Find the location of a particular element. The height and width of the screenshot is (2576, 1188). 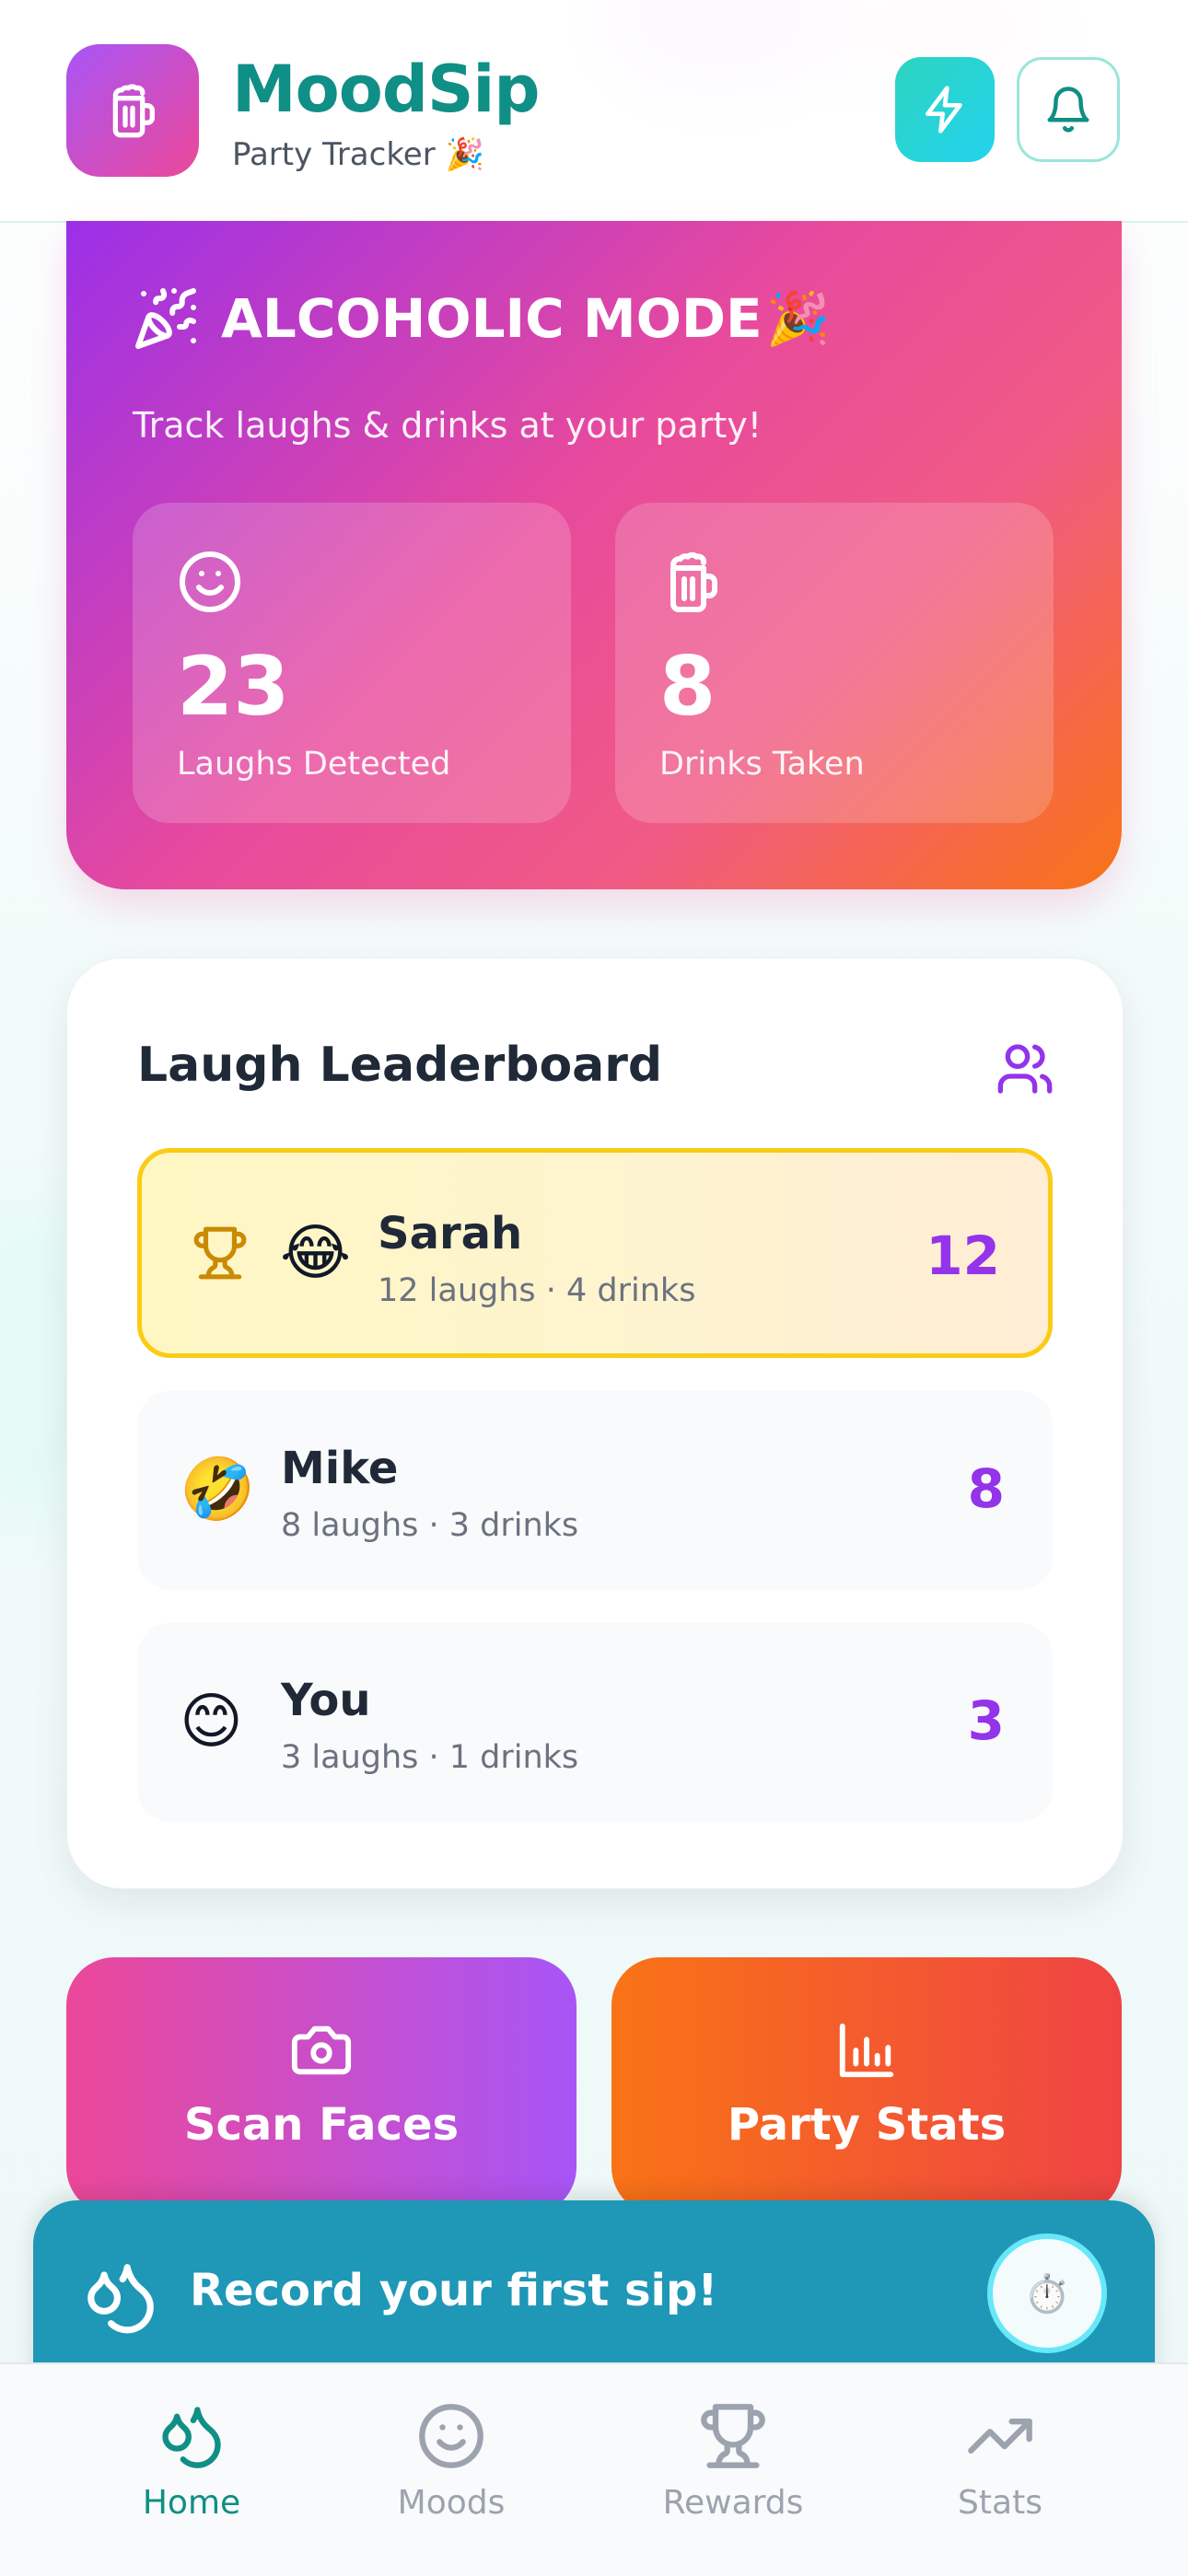

player-details: 3 laughs · 1 drinks is located at coordinates (430, 1757).